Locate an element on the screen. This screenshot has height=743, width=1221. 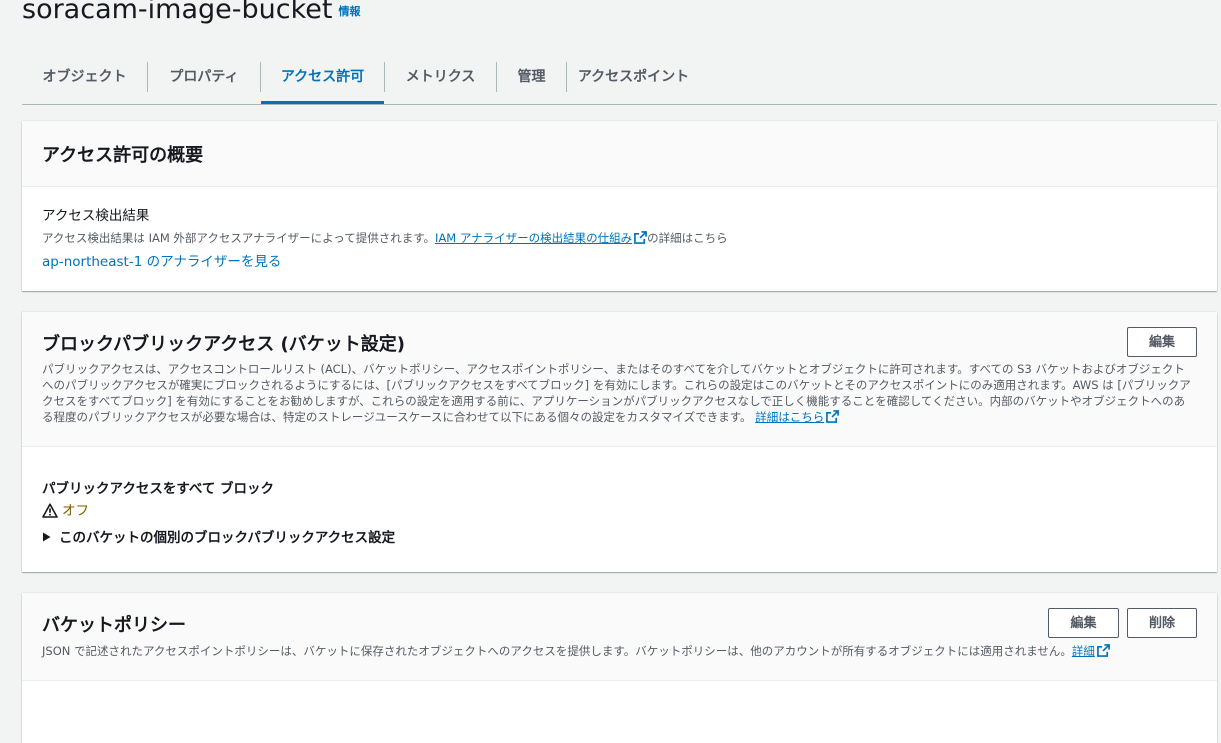
status-off: オフ is located at coordinates (65, 510).